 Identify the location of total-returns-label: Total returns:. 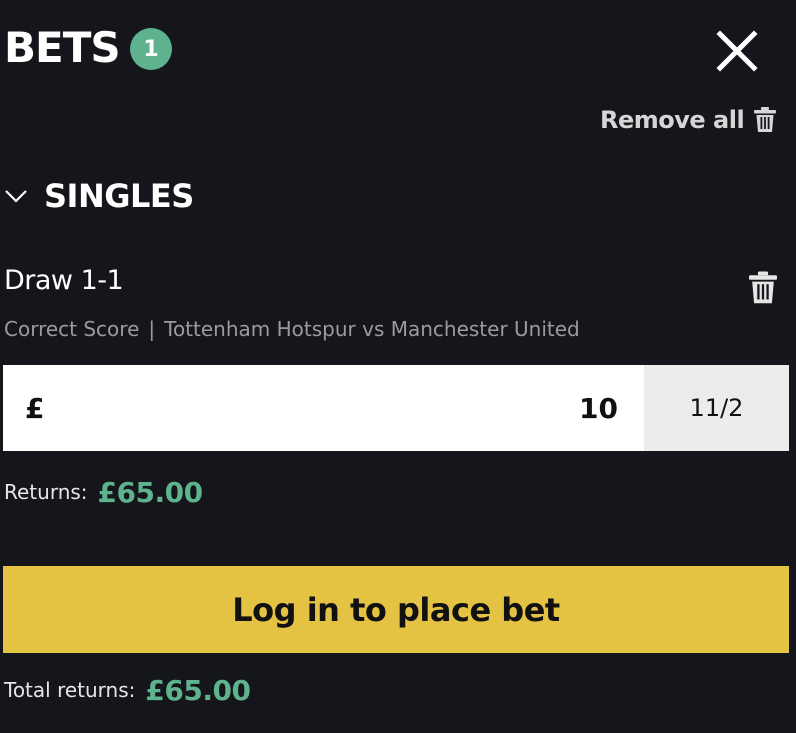
(70, 690).